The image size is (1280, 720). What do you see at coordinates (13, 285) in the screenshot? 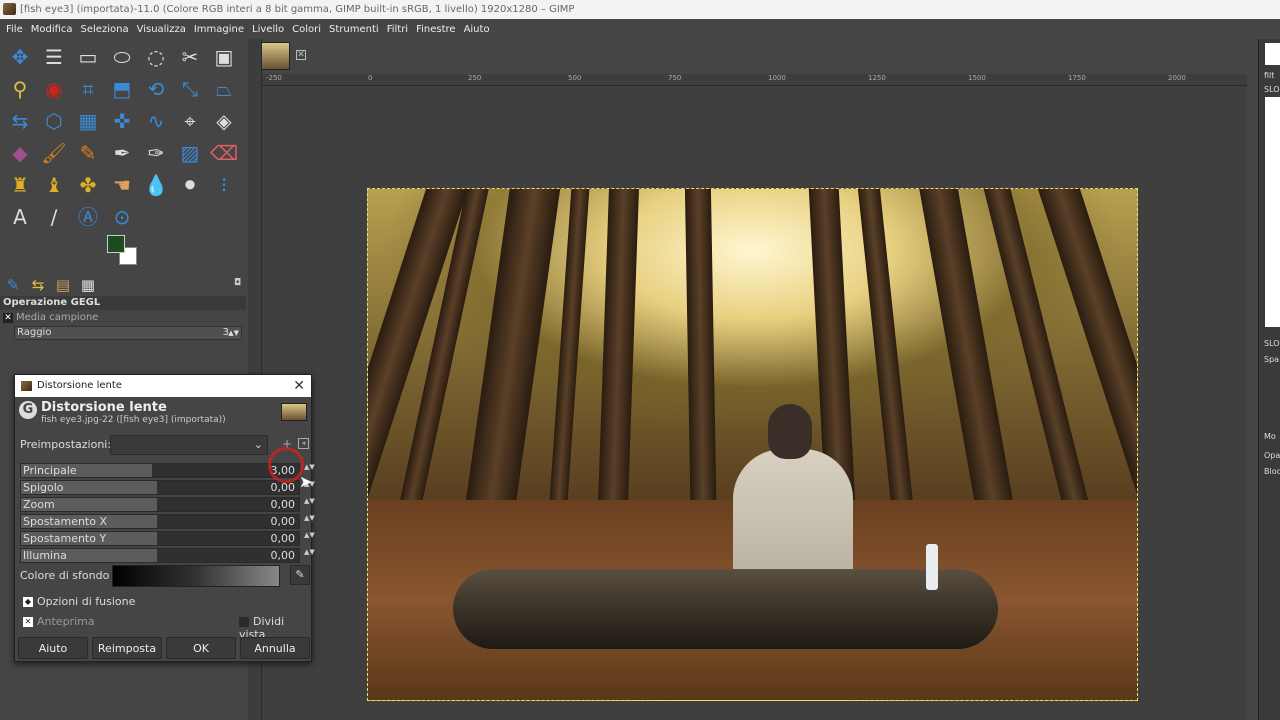
I see `tool-options-tab-icon: ✎` at bounding box center [13, 285].